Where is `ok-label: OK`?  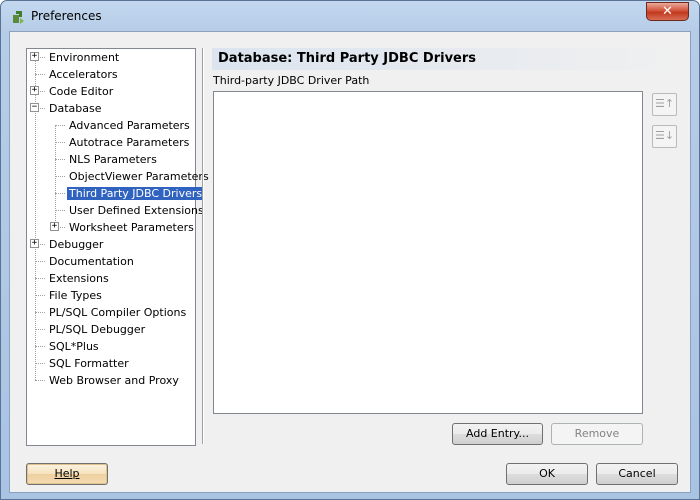
ok-label: OK is located at coordinates (547, 473).